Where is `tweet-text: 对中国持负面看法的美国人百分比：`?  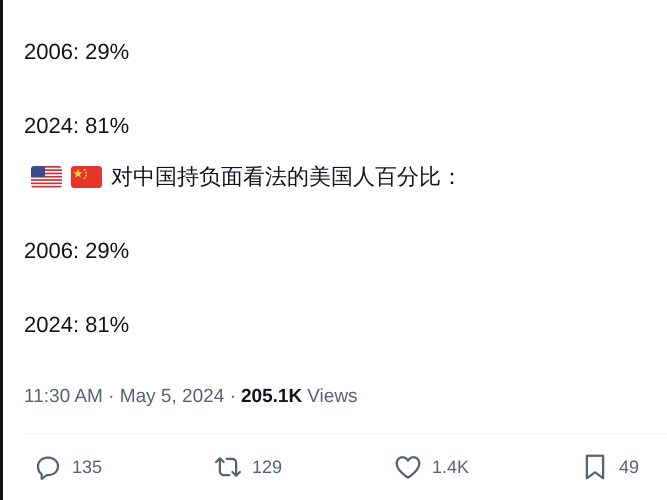 tweet-text: 对中国持负面看法的美国人百分比： is located at coordinates (287, 177).